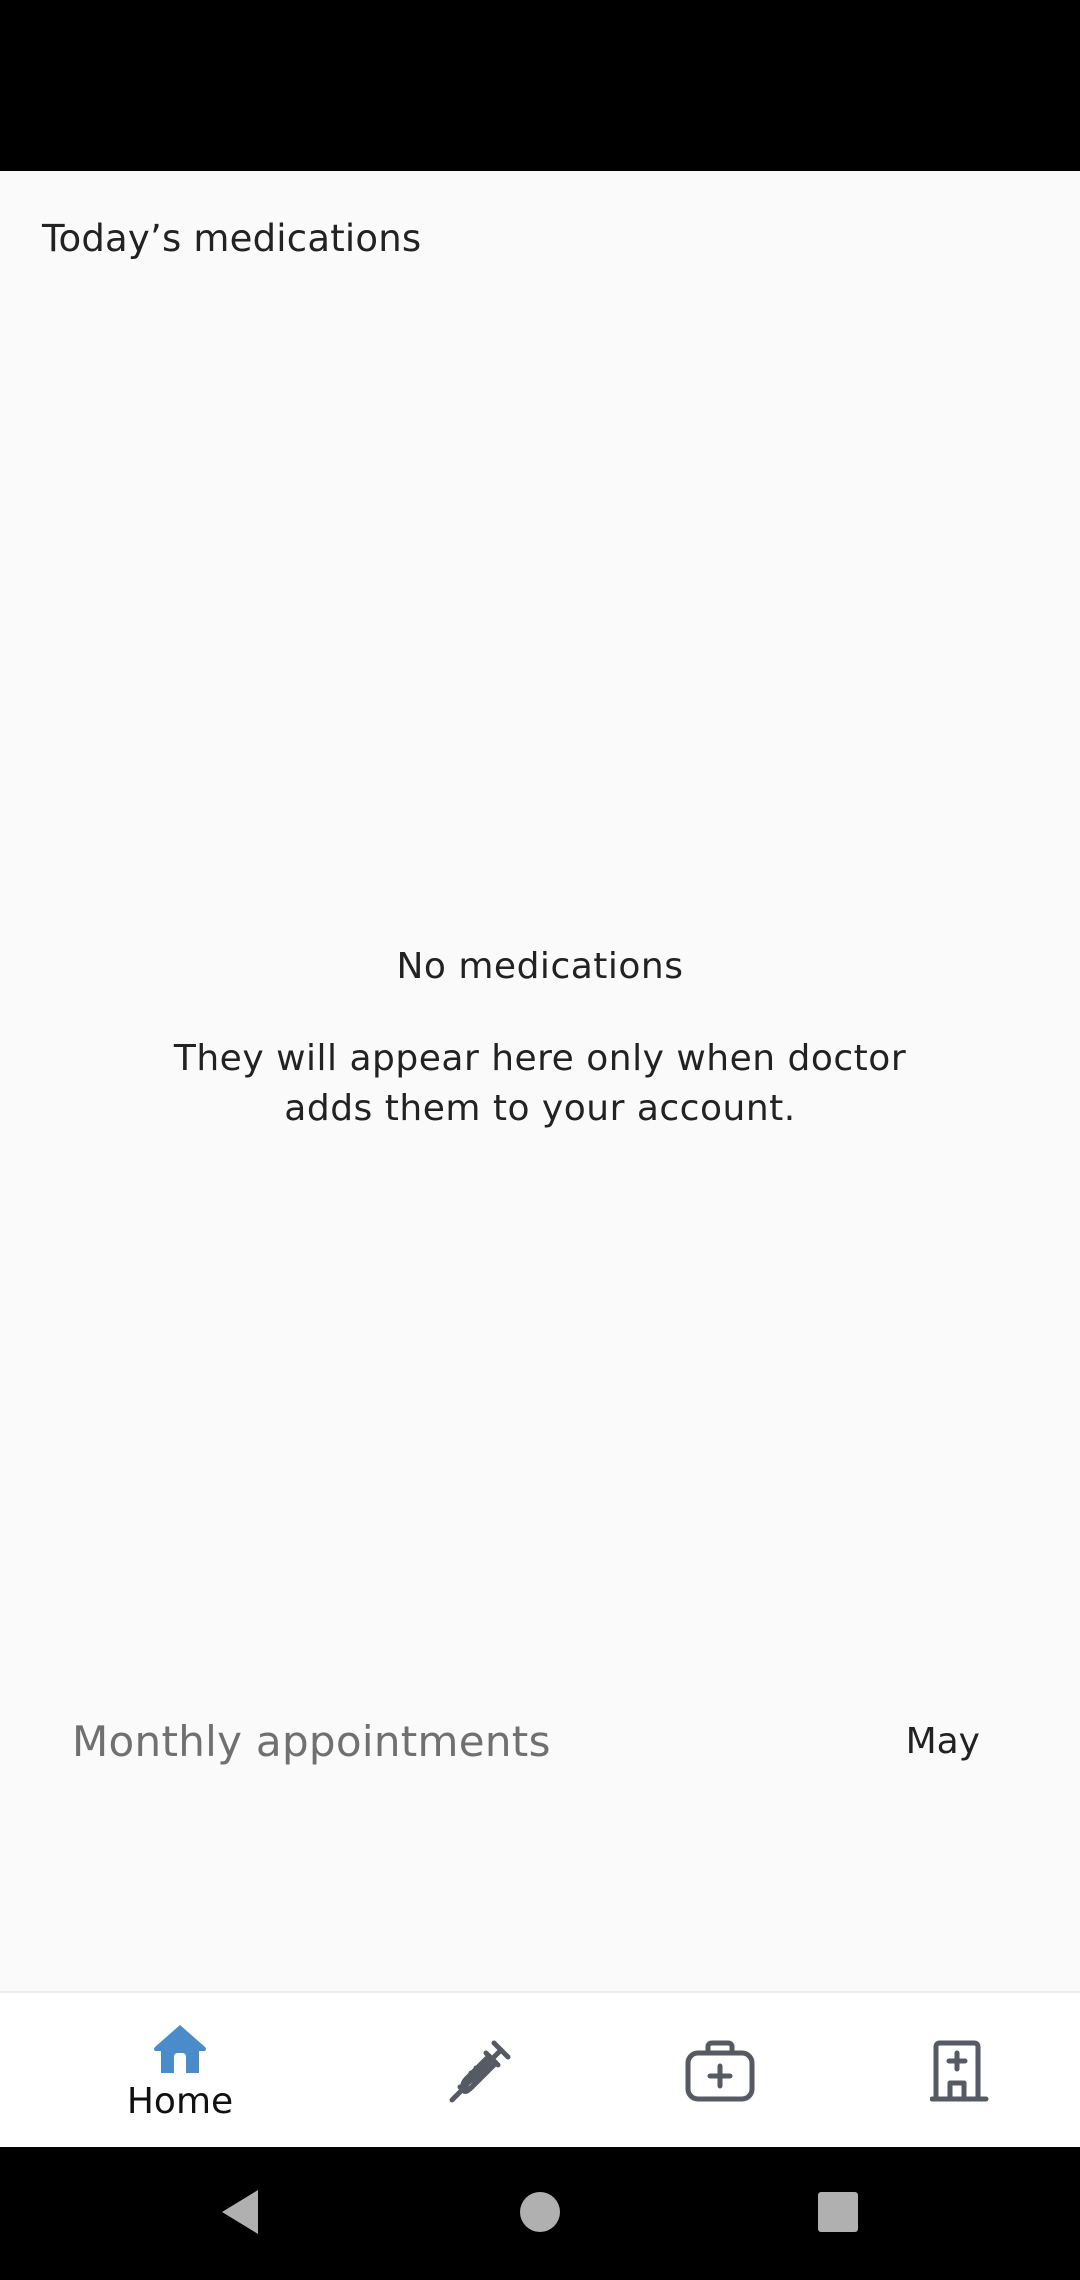 This screenshot has height=2280, width=1080. I want to click on bottom-navigation: Home, so click(540, 2069).